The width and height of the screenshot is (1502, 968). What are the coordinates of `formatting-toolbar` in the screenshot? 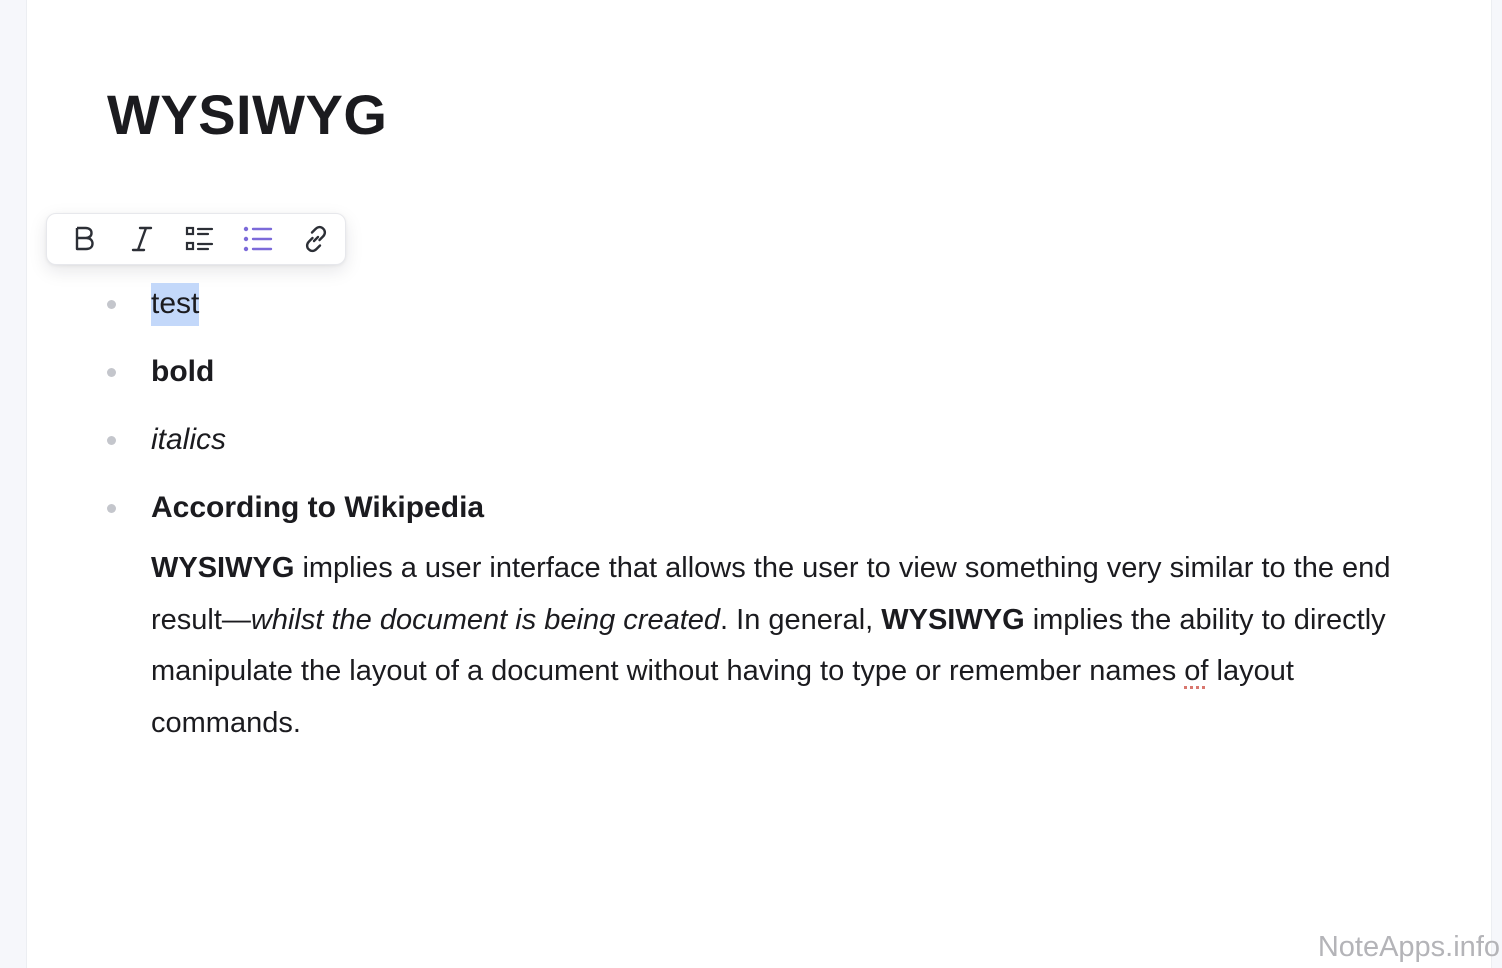 It's located at (196, 239).